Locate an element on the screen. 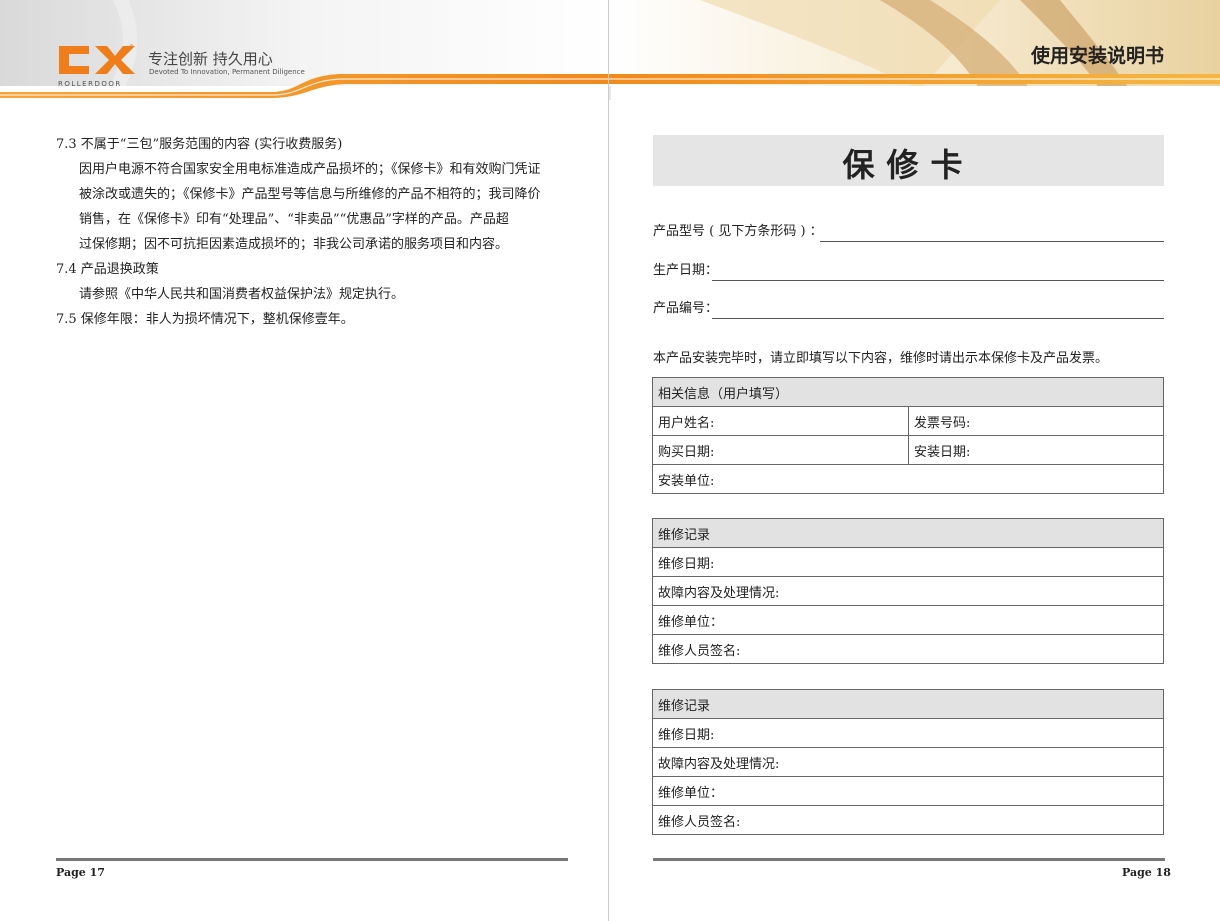  install-date-cell: 安装日期: is located at coordinates (1036, 450).